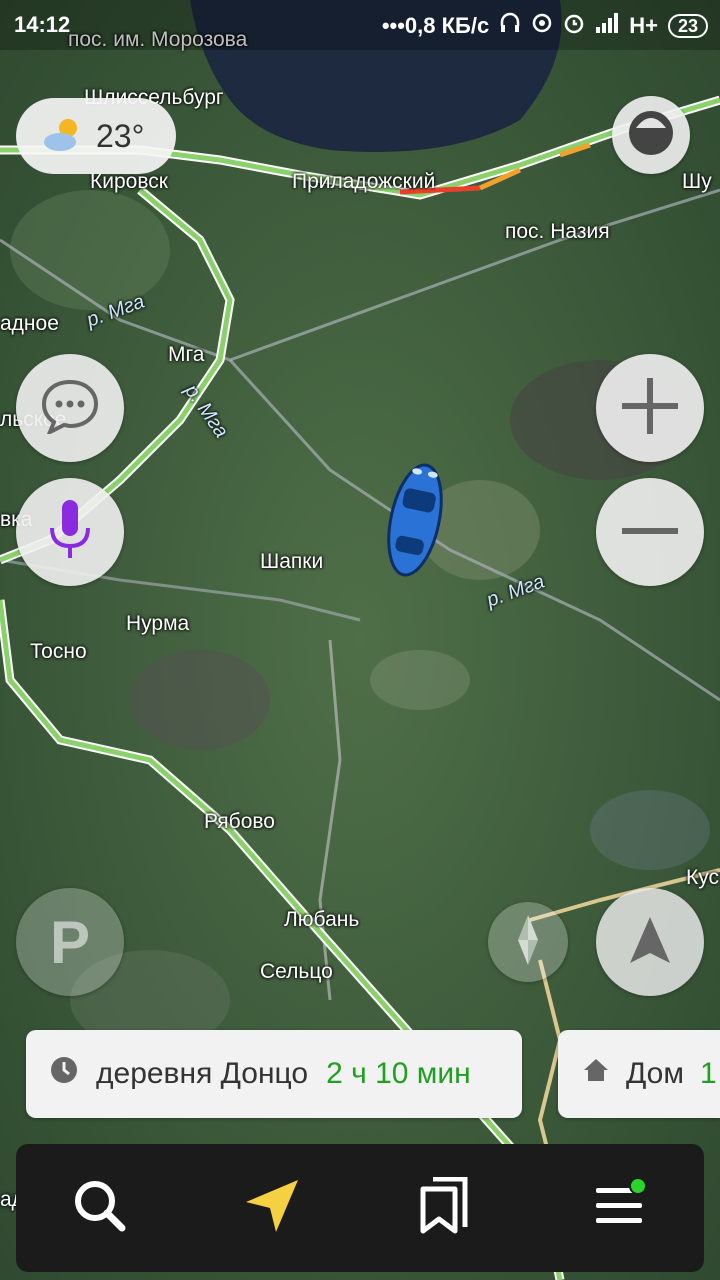 The height and width of the screenshot is (1280, 720). Describe the element at coordinates (510, 26) in the screenshot. I see `headphones-icon` at that location.